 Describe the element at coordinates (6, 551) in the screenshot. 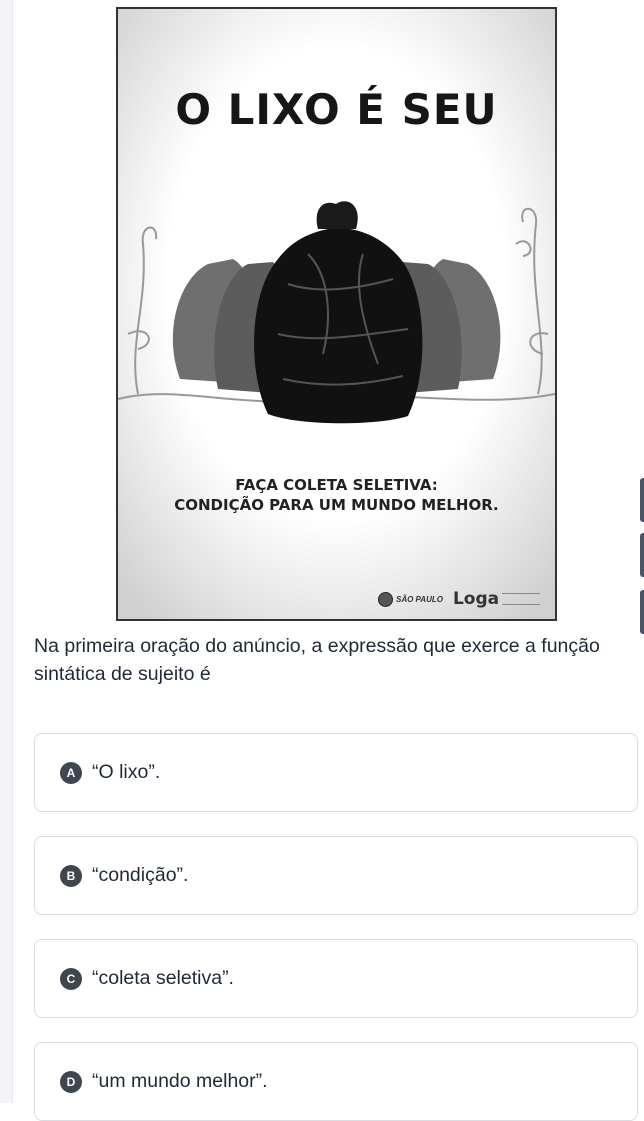

I see `left-rail` at that location.